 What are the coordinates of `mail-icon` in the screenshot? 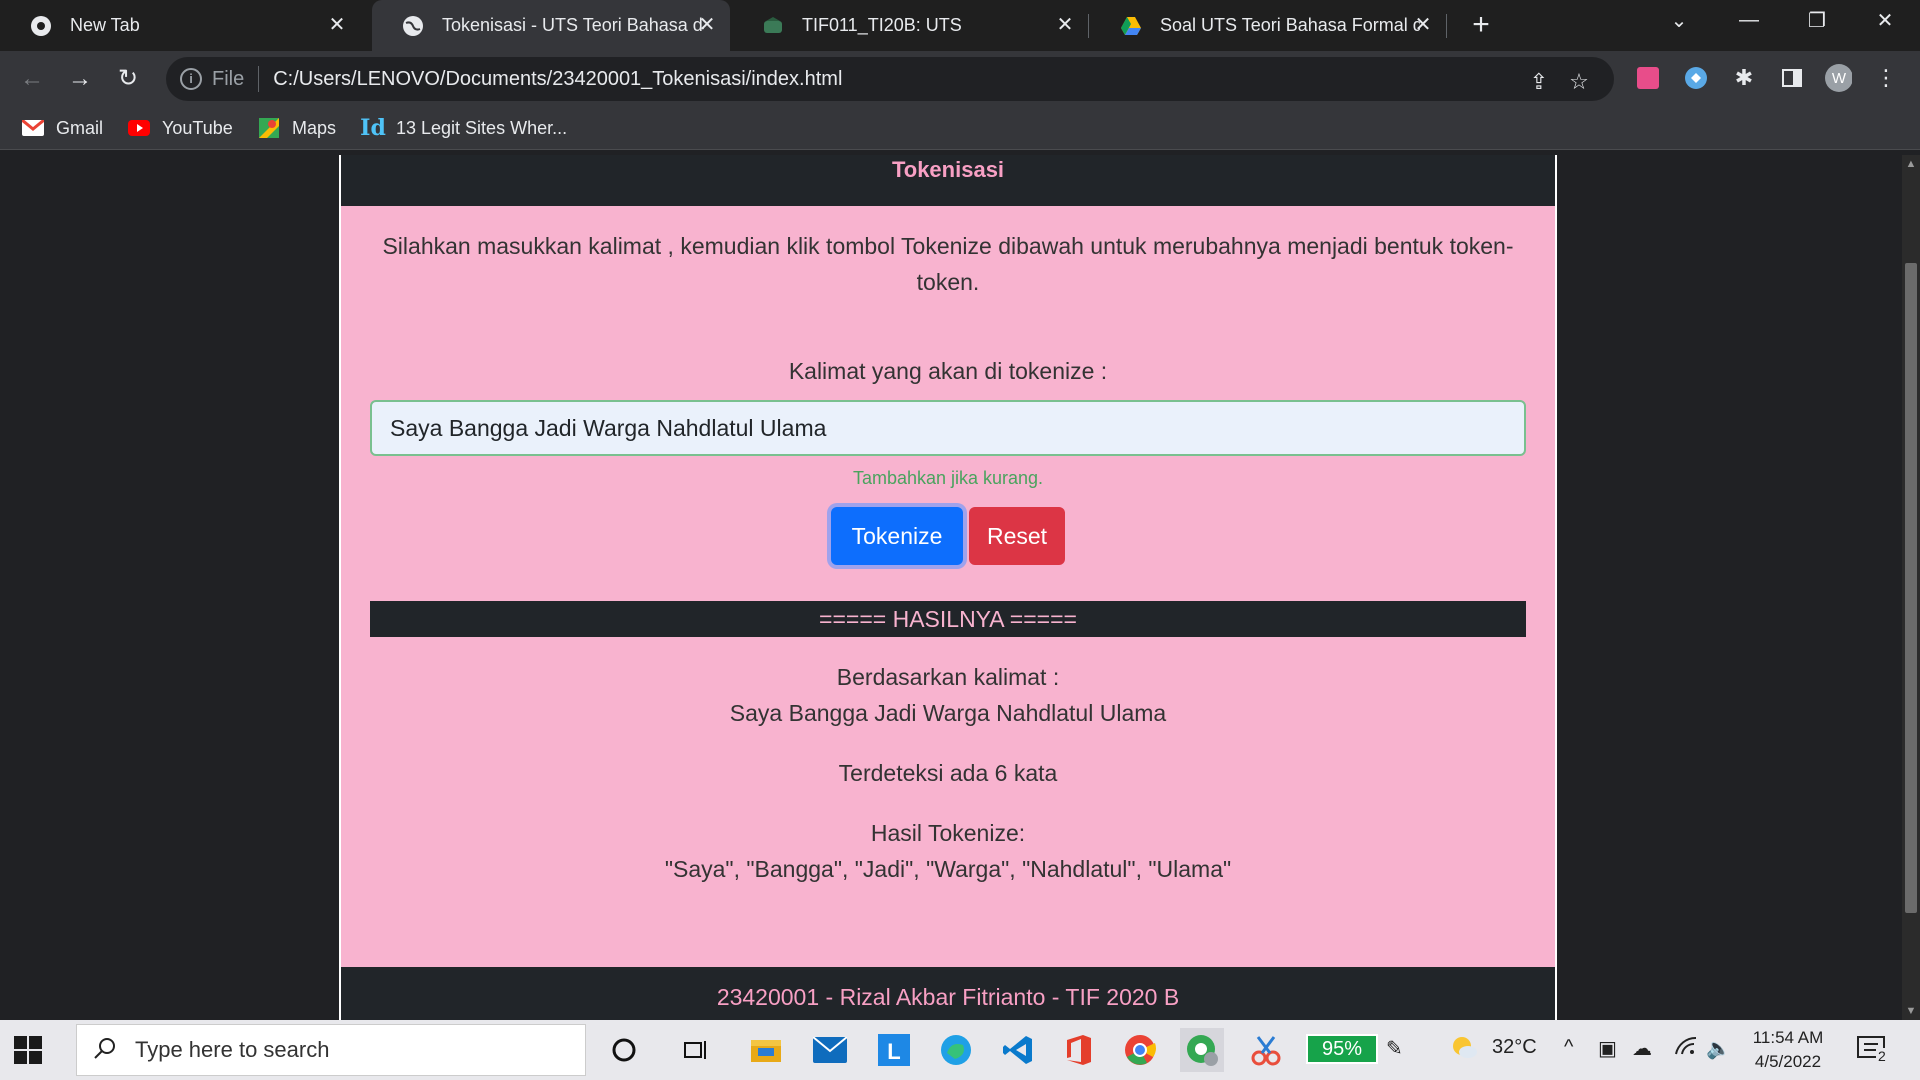 It's located at (830, 1050).